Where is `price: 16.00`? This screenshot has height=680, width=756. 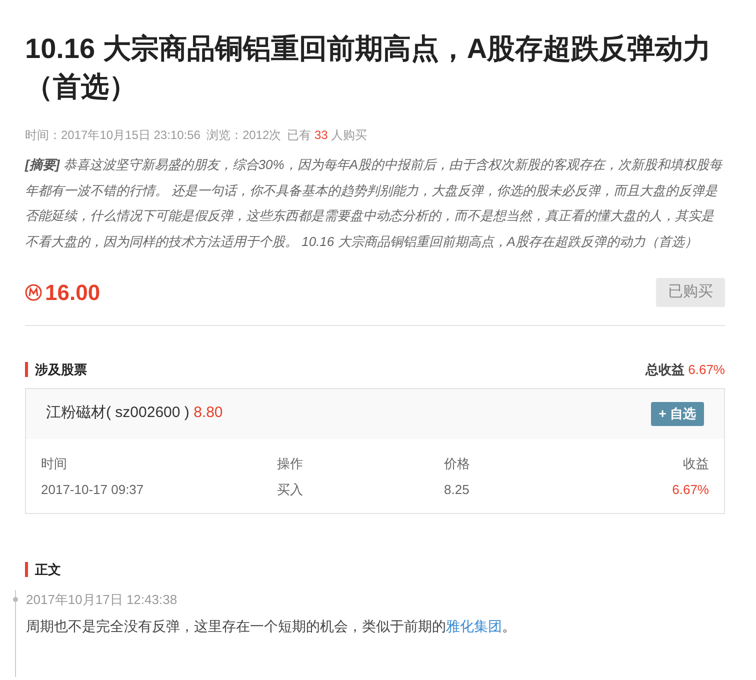
price: 16.00 is located at coordinates (72, 293).